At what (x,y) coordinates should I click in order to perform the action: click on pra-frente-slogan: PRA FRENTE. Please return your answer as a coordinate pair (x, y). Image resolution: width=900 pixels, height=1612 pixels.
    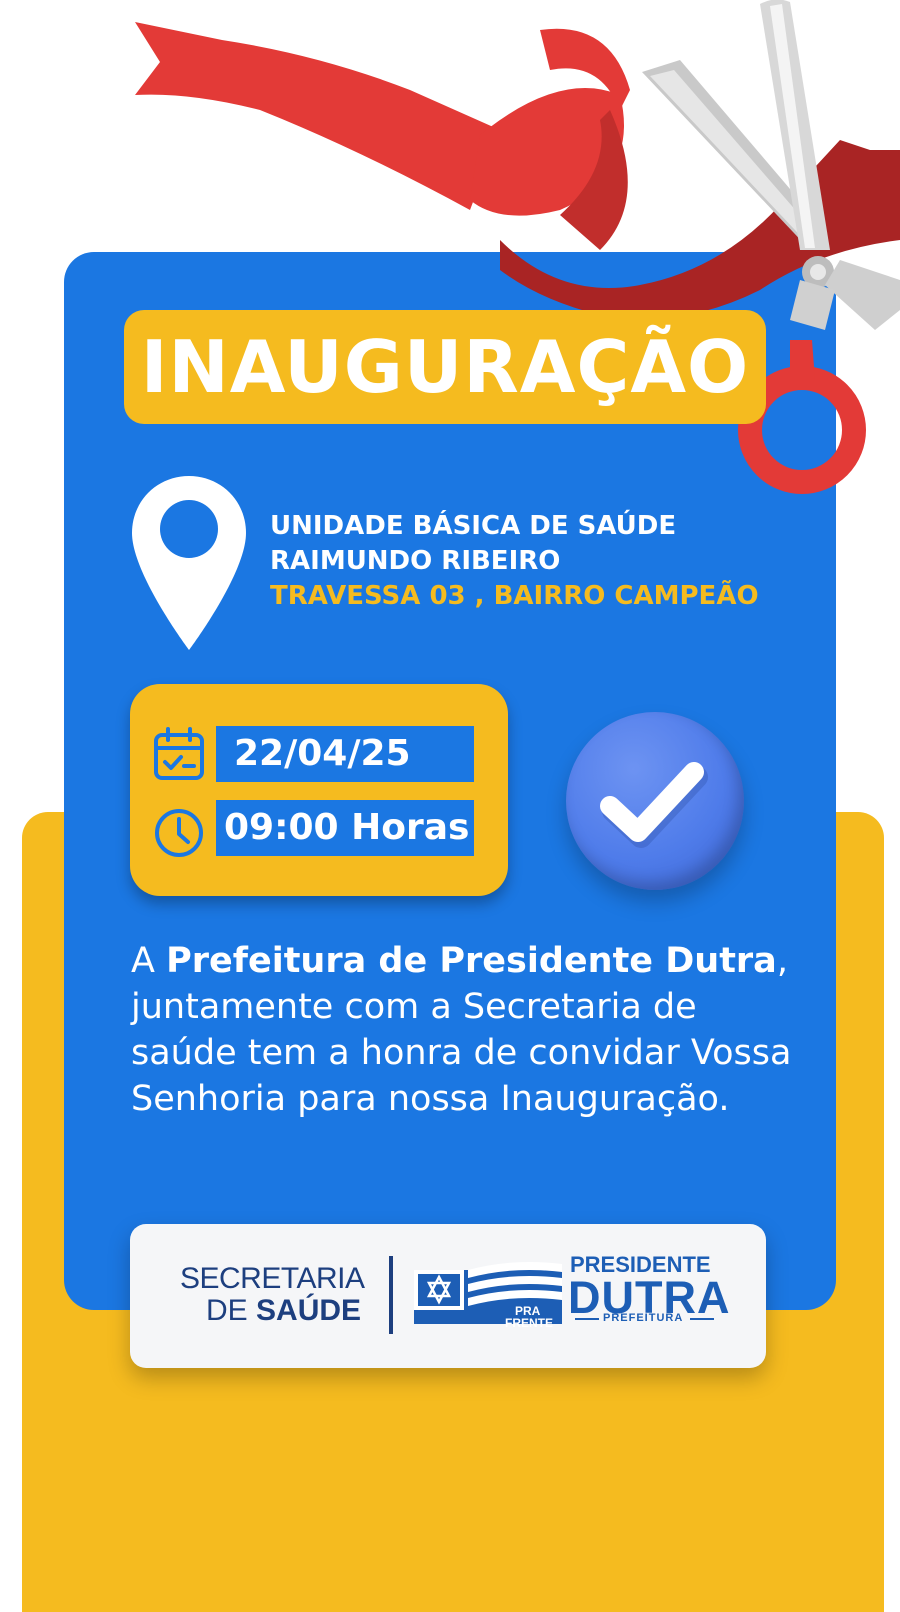
    Looking at the image, I should click on (529, 1317).